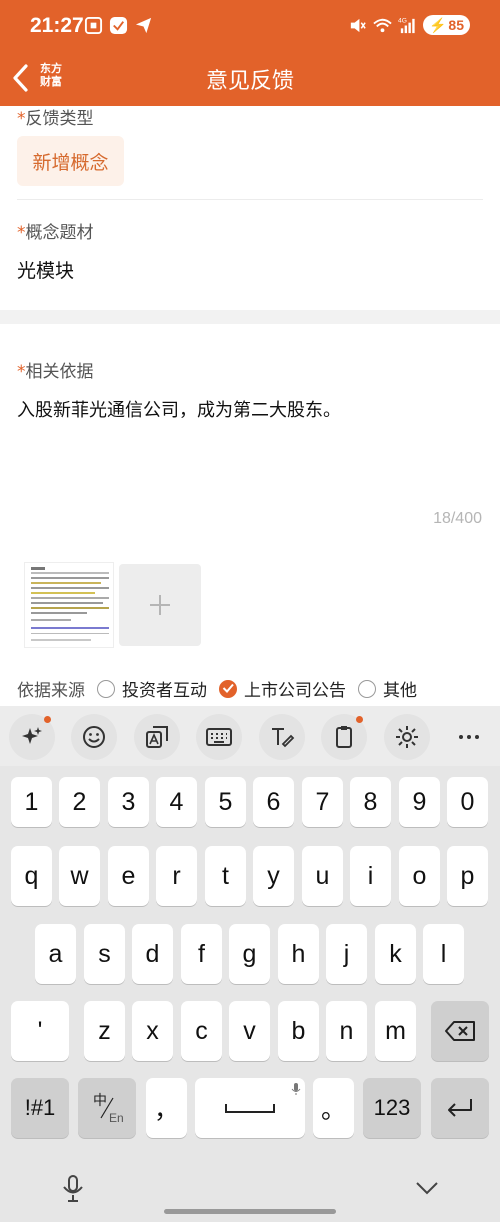 This screenshot has width=500, height=1222. Describe the element at coordinates (79, 876) in the screenshot. I see `key-w: w` at that location.